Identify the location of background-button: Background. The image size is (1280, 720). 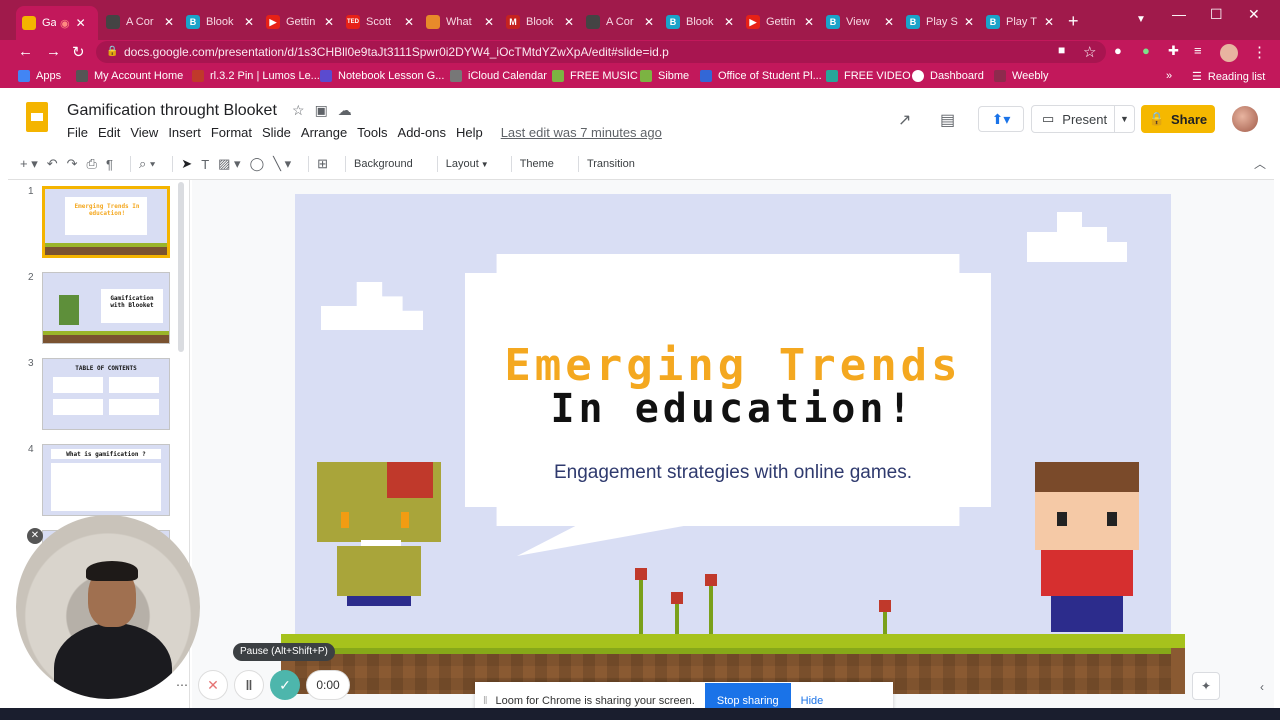
(383, 164).